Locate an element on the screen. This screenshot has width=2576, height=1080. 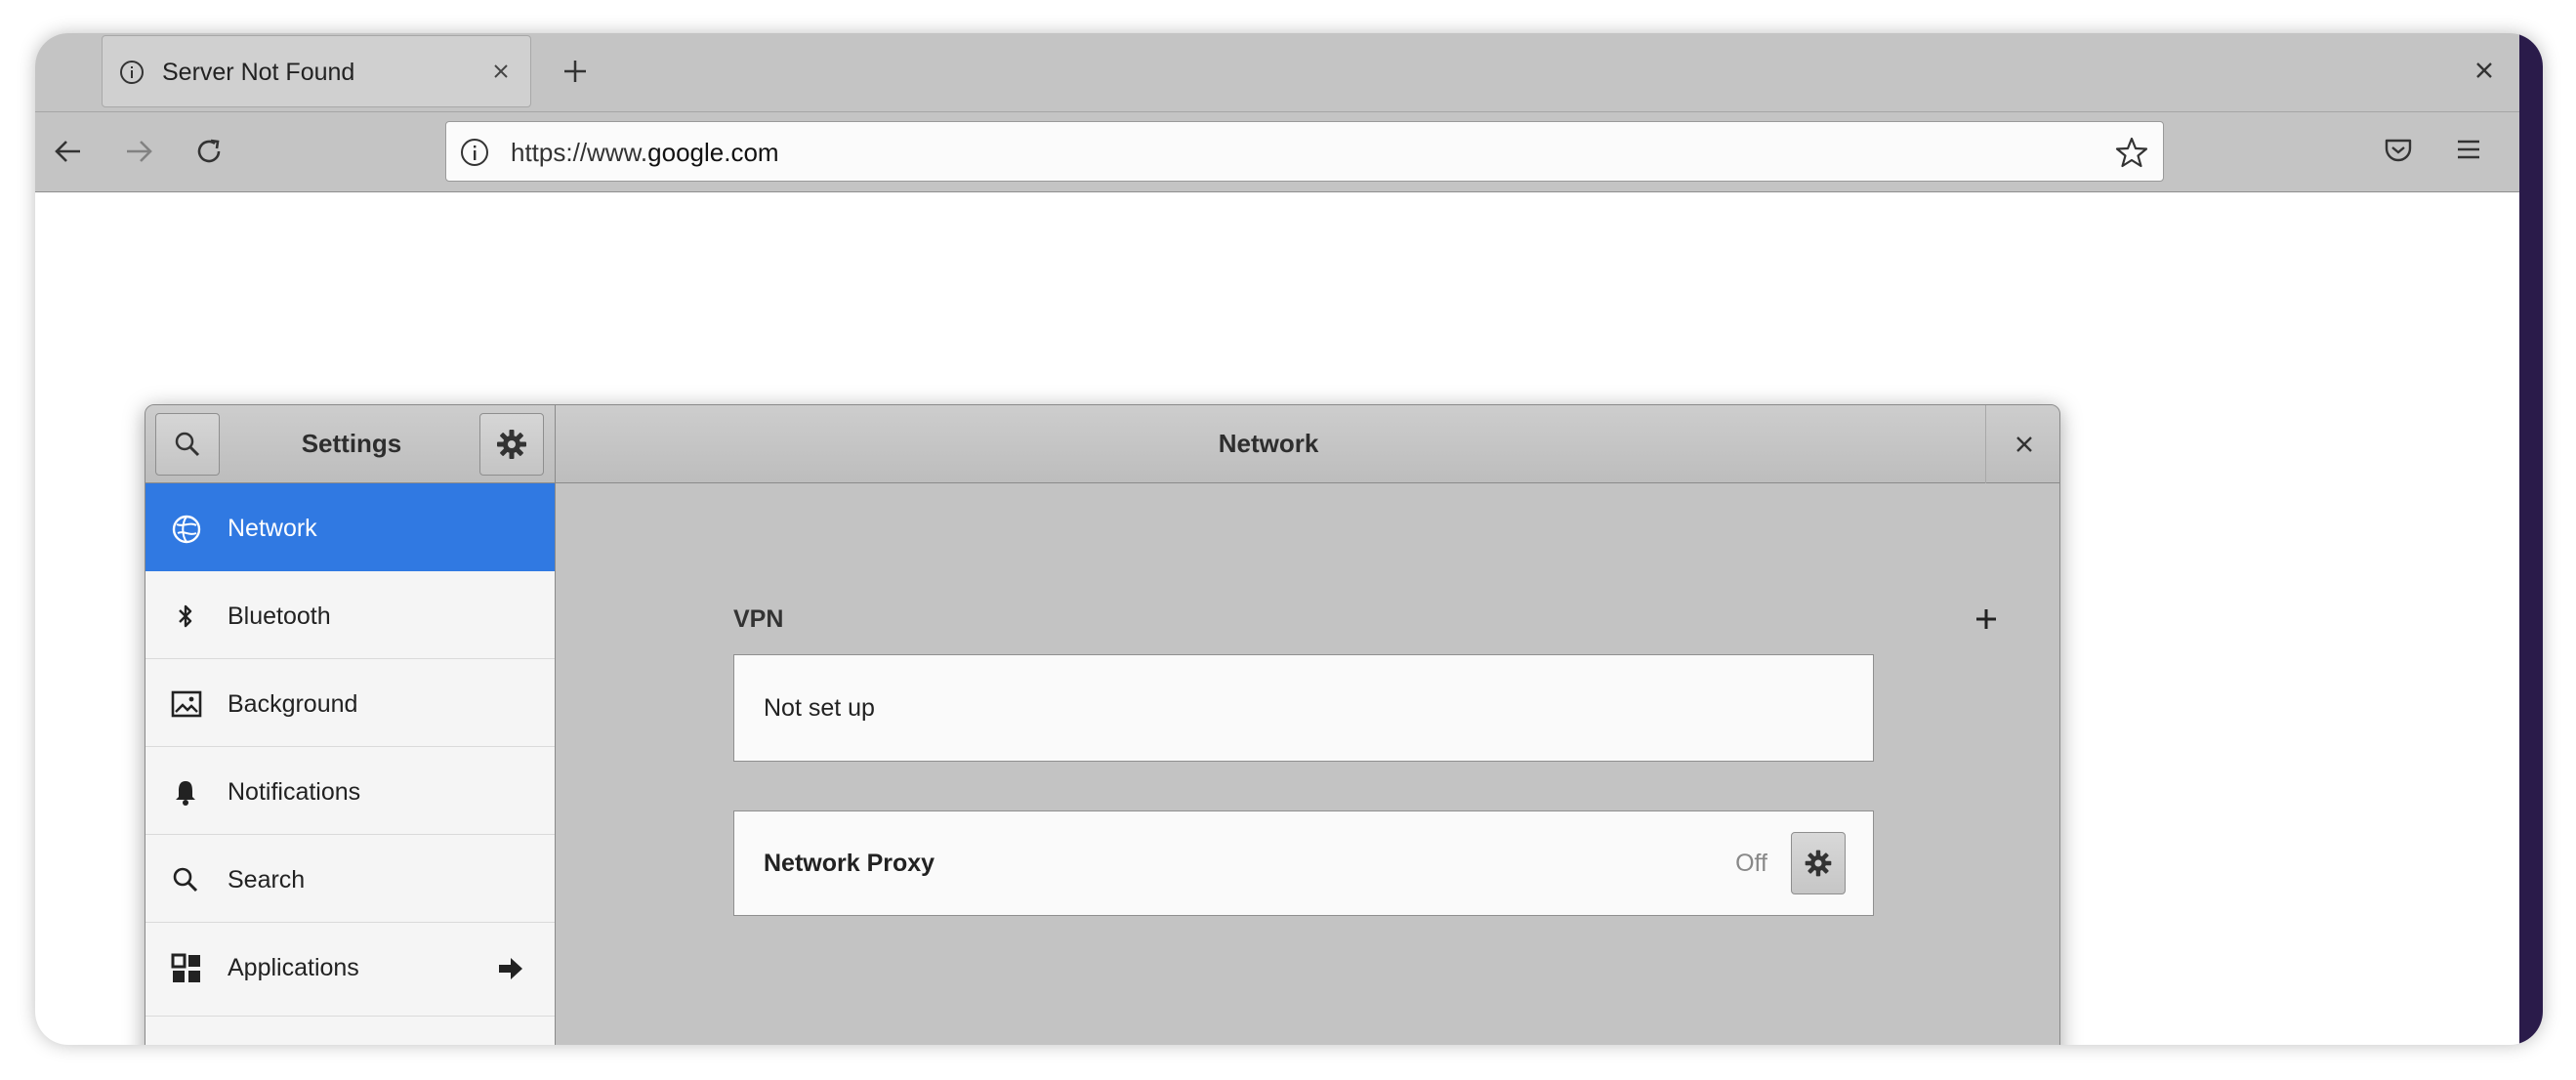
sidebar-item-label: Notifications is located at coordinates (294, 792).